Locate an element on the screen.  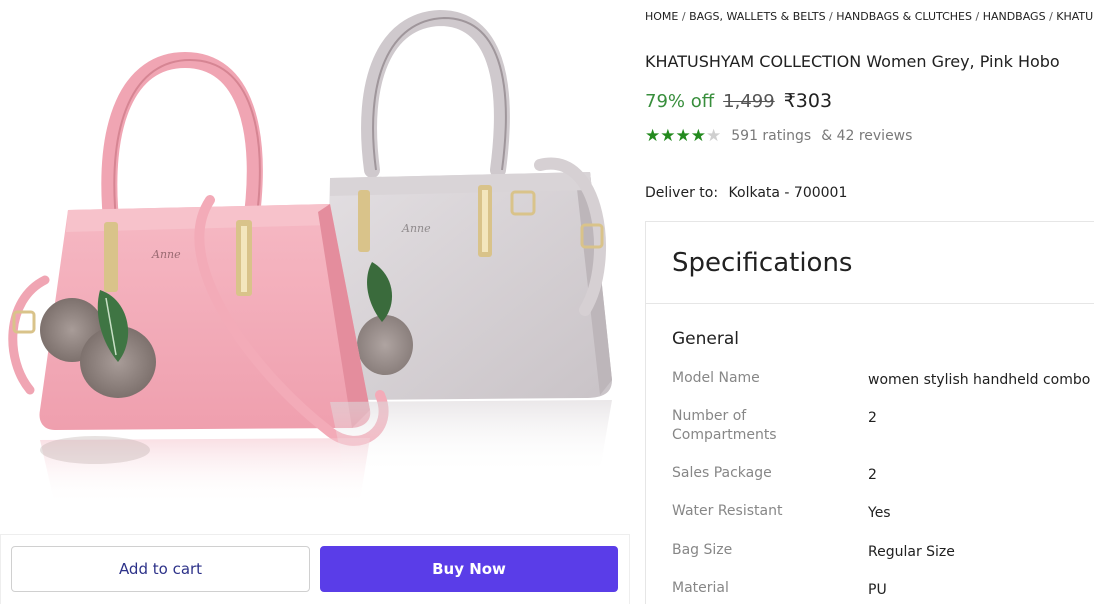
selling-price: ₹303 is located at coordinates (808, 101).